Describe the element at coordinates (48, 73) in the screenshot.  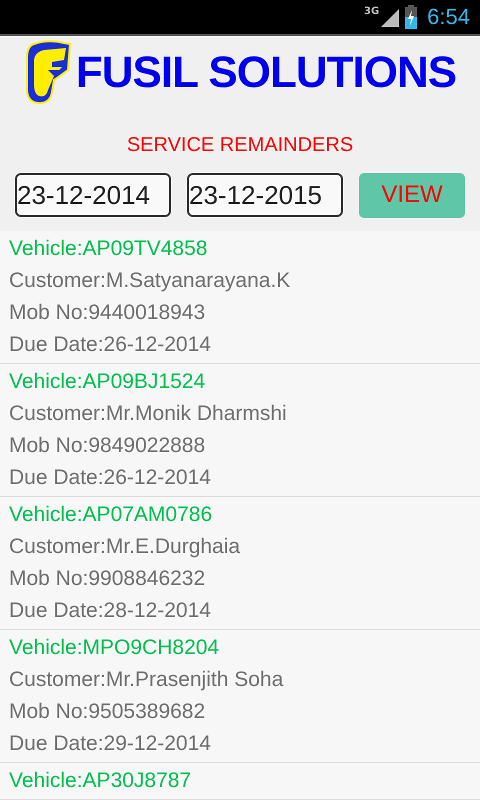
I see `logo-icon` at that location.